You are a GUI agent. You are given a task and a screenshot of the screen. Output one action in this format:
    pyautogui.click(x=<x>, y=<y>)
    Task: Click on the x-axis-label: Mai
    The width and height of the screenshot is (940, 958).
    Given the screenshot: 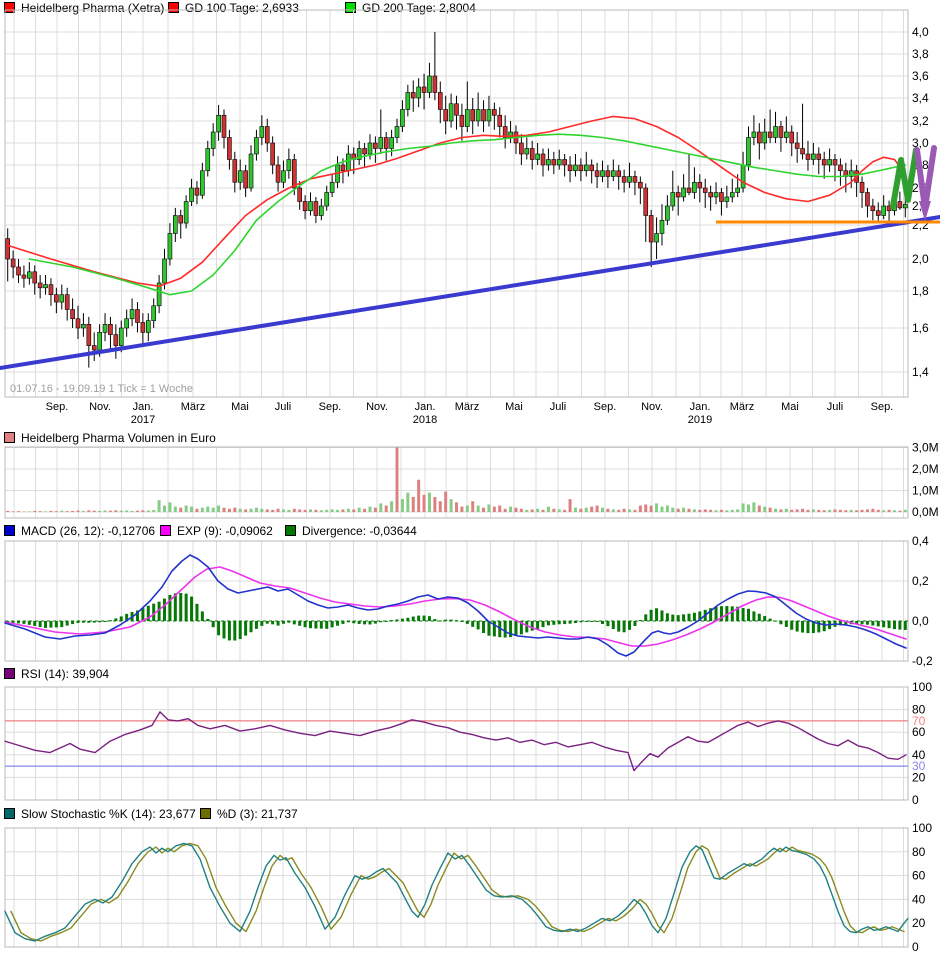 What is the action you would take?
    pyautogui.click(x=240, y=407)
    